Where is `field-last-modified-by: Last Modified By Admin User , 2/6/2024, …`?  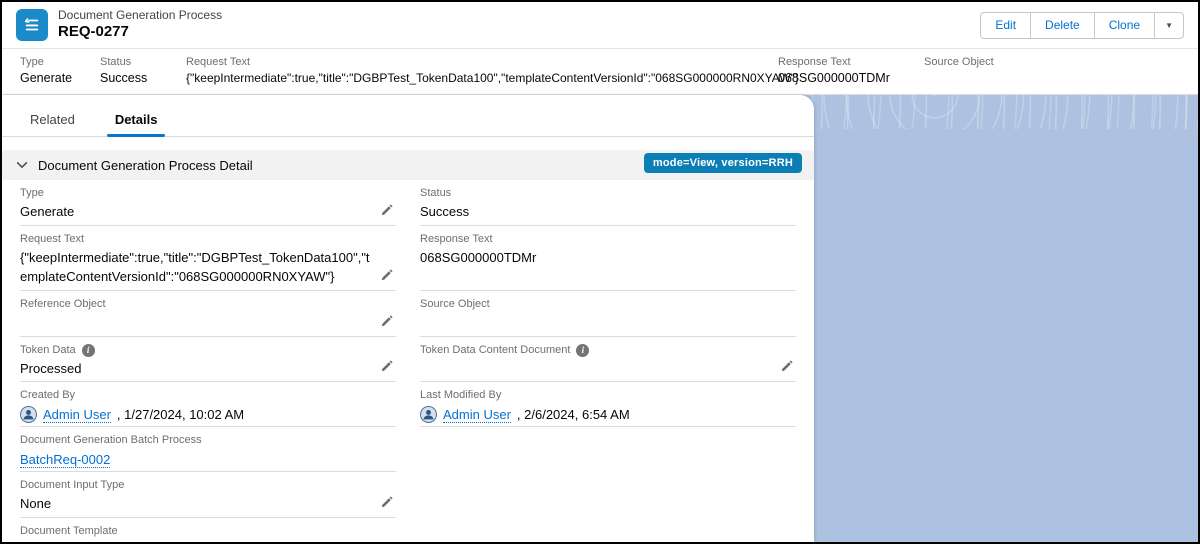 field-last-modified-by: Last Modified By Admin User , 2/6/2024, … is located at coordinates (608, 405).